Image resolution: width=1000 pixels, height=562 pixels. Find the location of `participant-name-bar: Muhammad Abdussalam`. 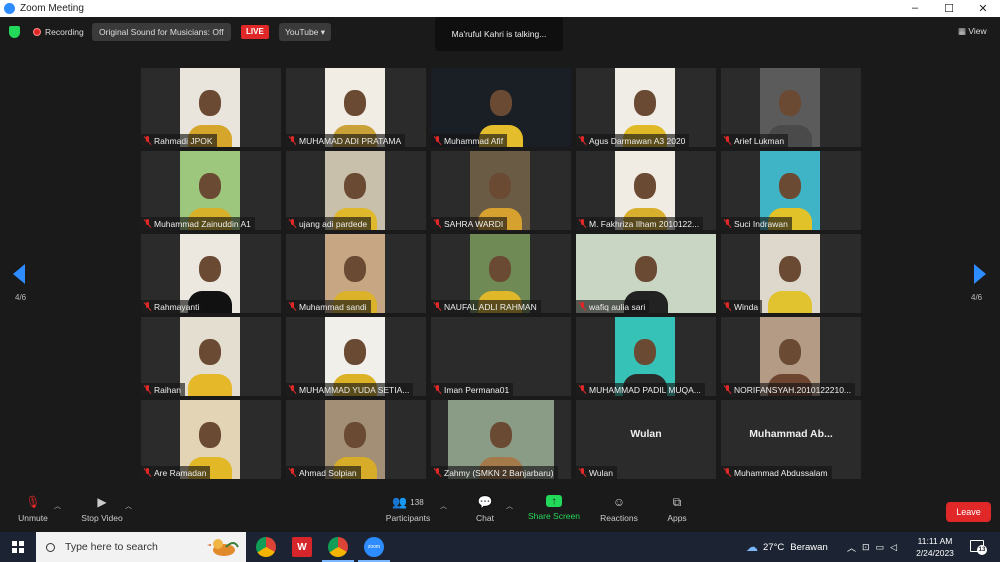

participant-name-bar: Muhammad Abdussalam is located at coordinates (776, 472).